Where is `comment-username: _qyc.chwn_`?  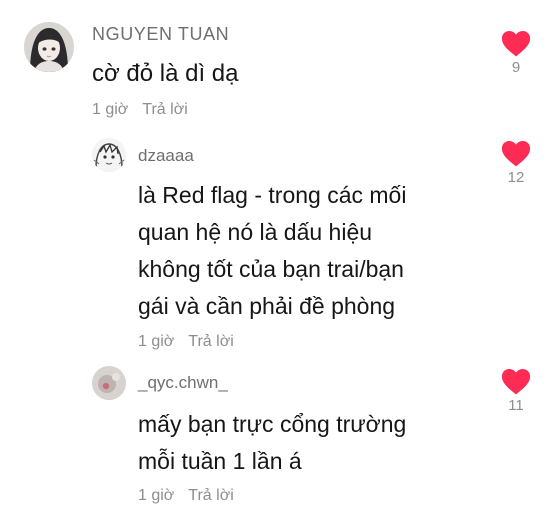
comment-username: _qyc.chwn_ is located at coordinates (183, 383).